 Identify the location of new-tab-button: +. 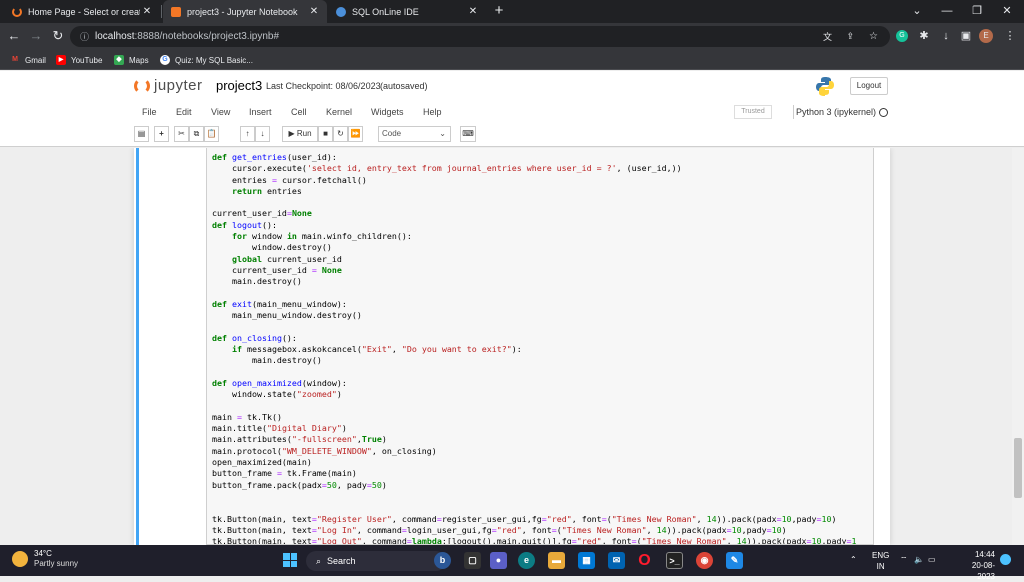
(499, 11).